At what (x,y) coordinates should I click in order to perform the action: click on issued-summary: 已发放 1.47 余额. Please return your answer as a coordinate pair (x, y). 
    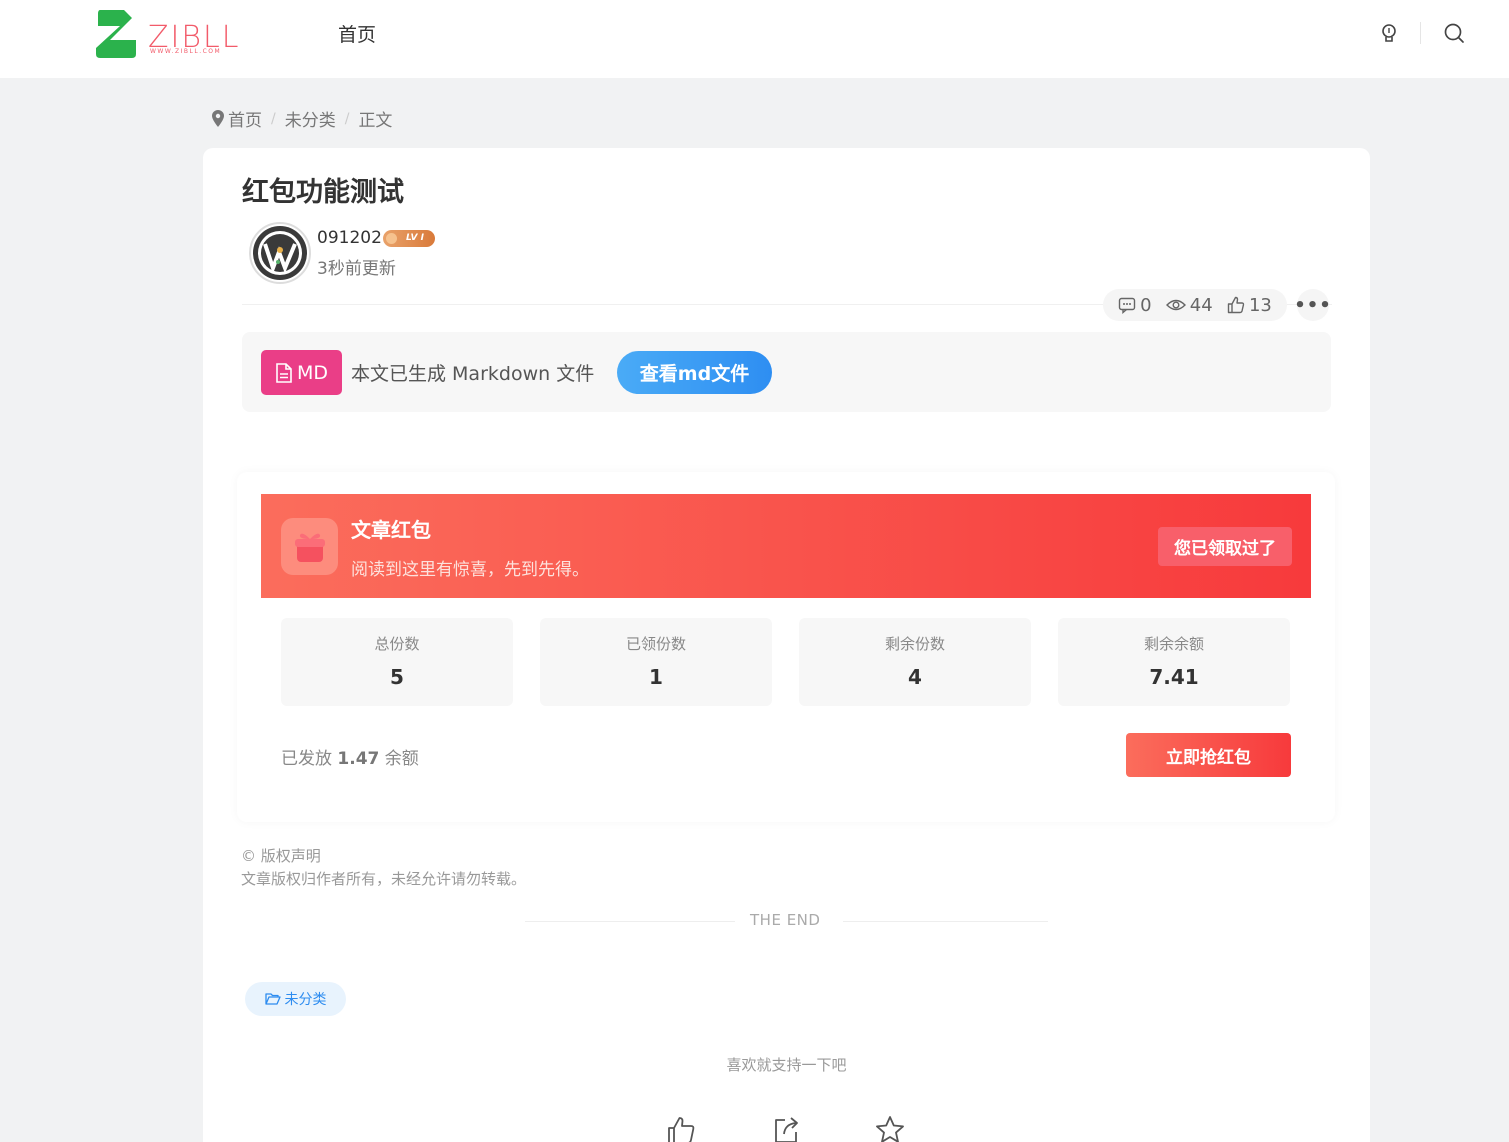
    Looking at the image, I should click on (350, 756).